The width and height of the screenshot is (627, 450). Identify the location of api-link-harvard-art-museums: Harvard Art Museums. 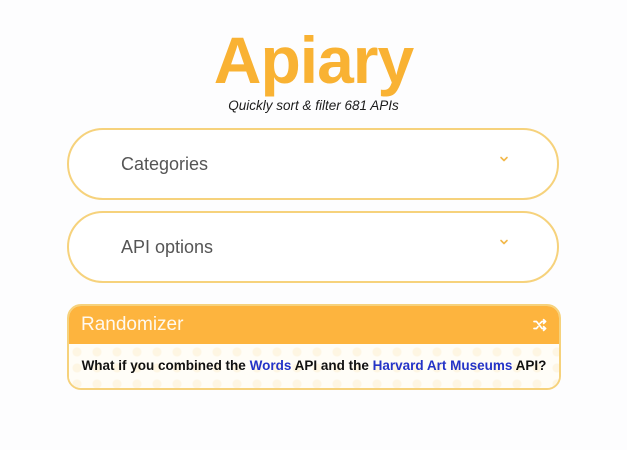
(443, 365).